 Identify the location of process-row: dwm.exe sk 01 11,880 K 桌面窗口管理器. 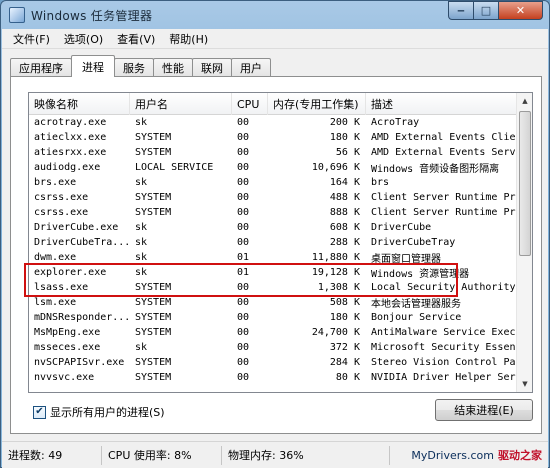
(274, 257).